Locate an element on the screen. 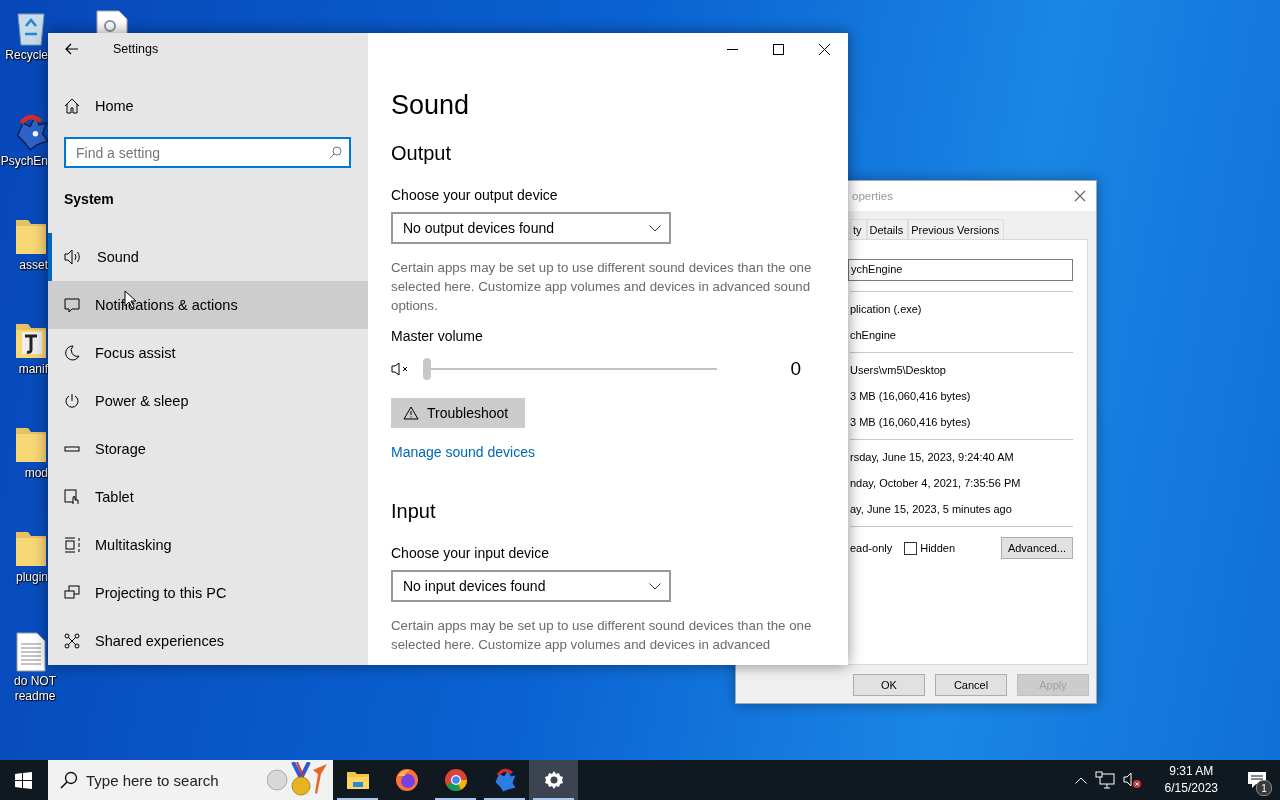  dialog-tab: Previous Versions is located at coordinates (956, 229).